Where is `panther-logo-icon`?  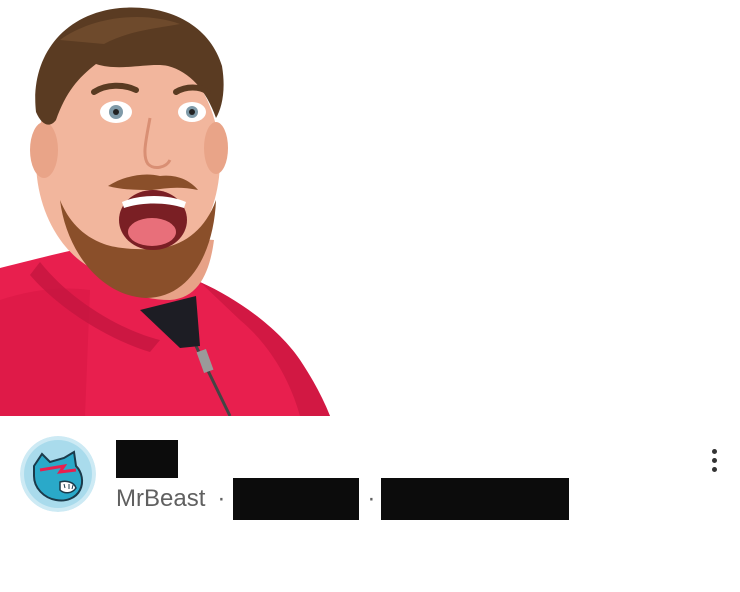 panther-logo-icon is located at coordinates (58, 474).